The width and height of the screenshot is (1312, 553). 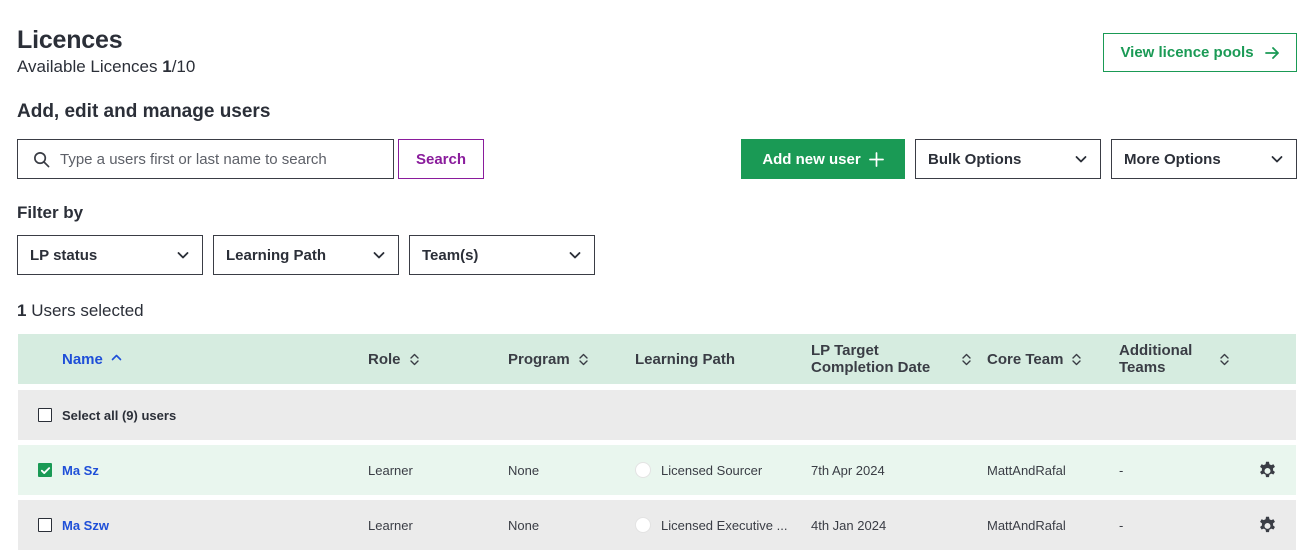 I want to click on column-header-core-team: Core Team, so click(x=1034, y=359).